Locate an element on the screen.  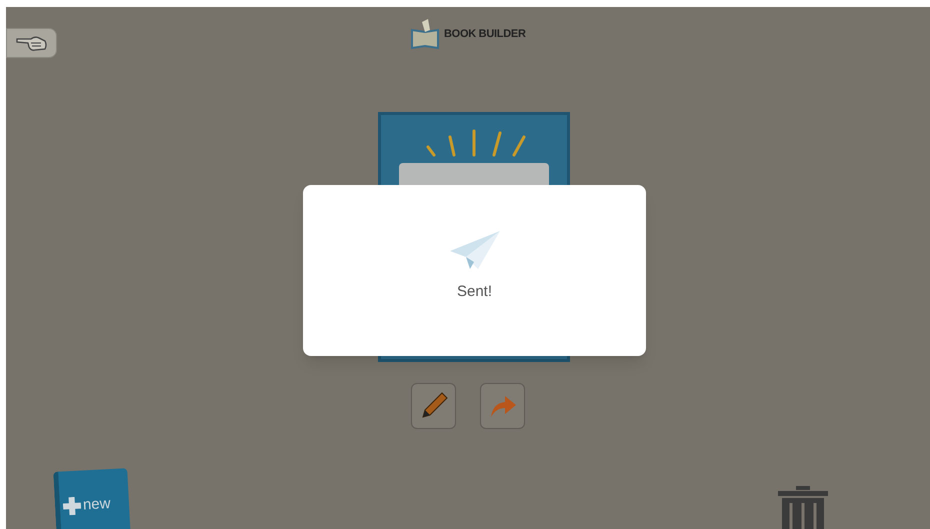
edit-button is located at coordinates (433, 406).